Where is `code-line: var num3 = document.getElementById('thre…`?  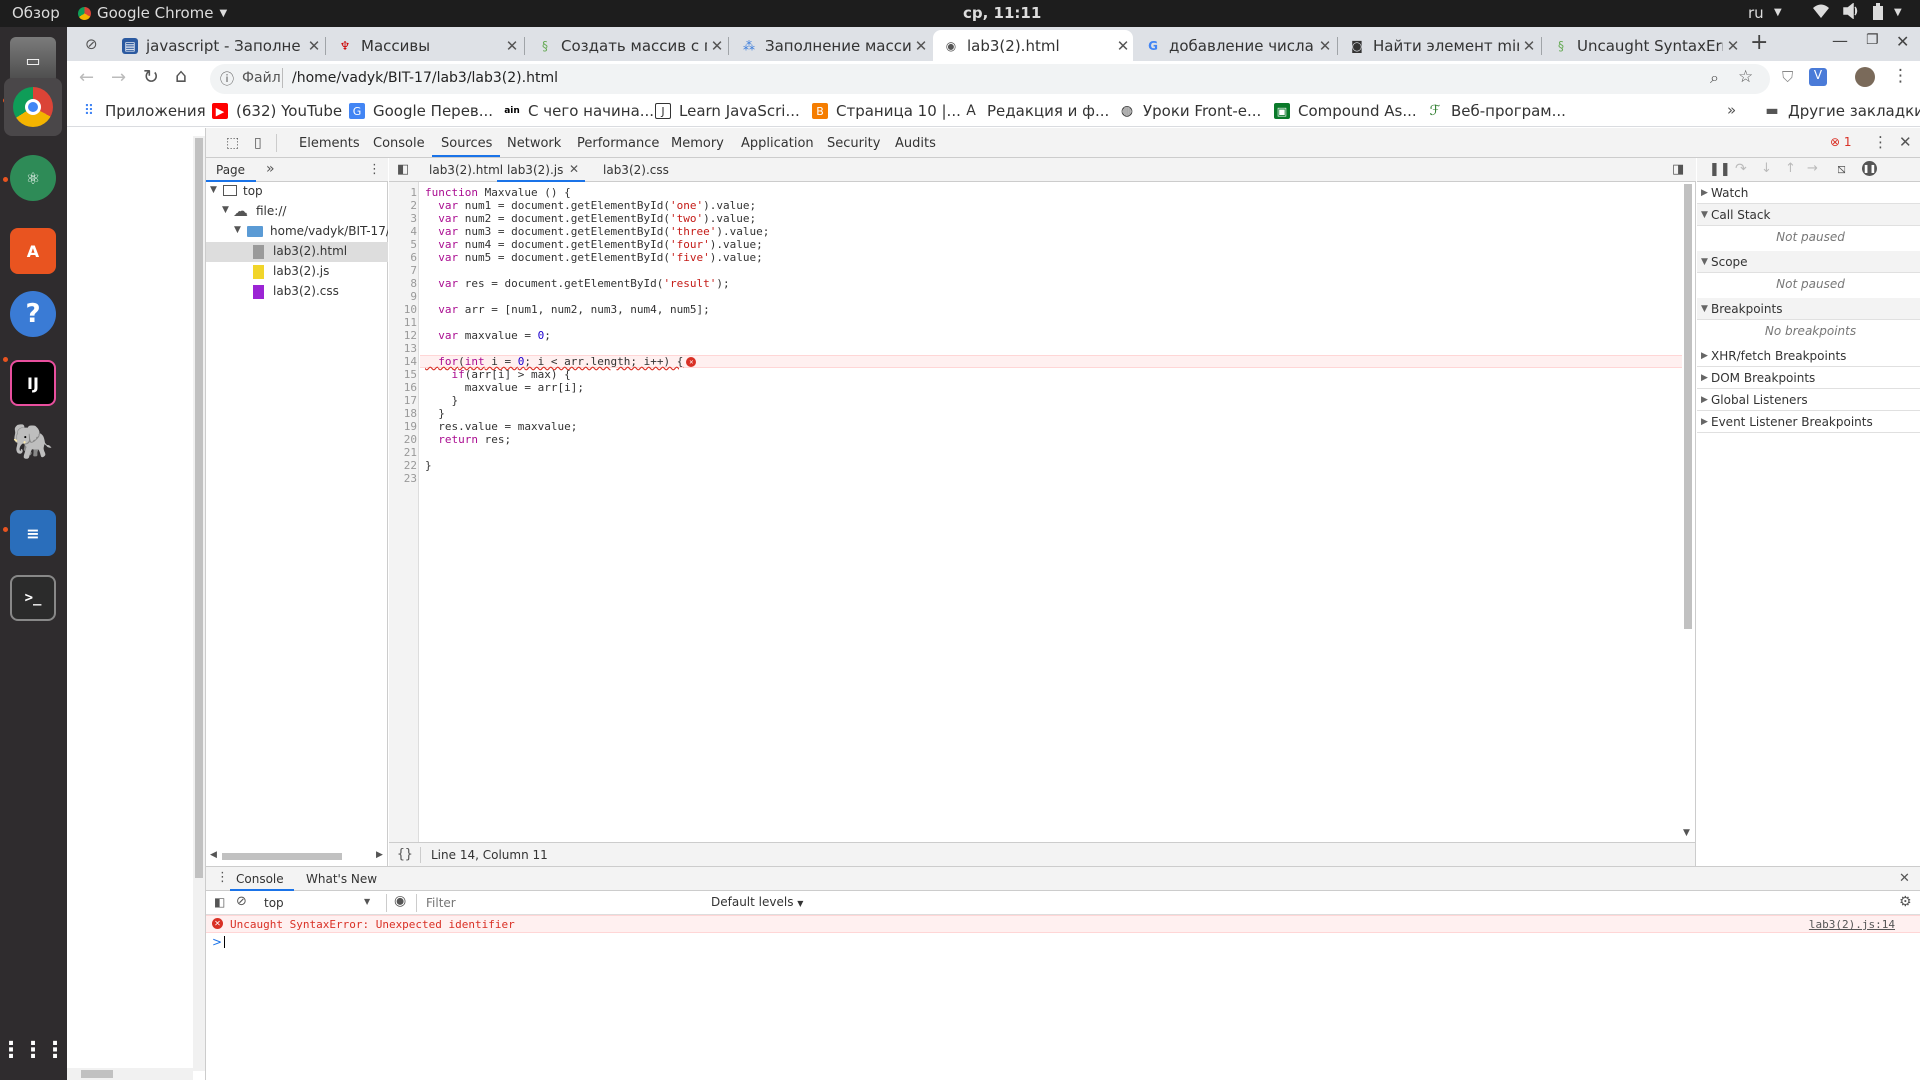 code-line: var num3 = document.getElementById('thre… is located at coordinates (597, 231).